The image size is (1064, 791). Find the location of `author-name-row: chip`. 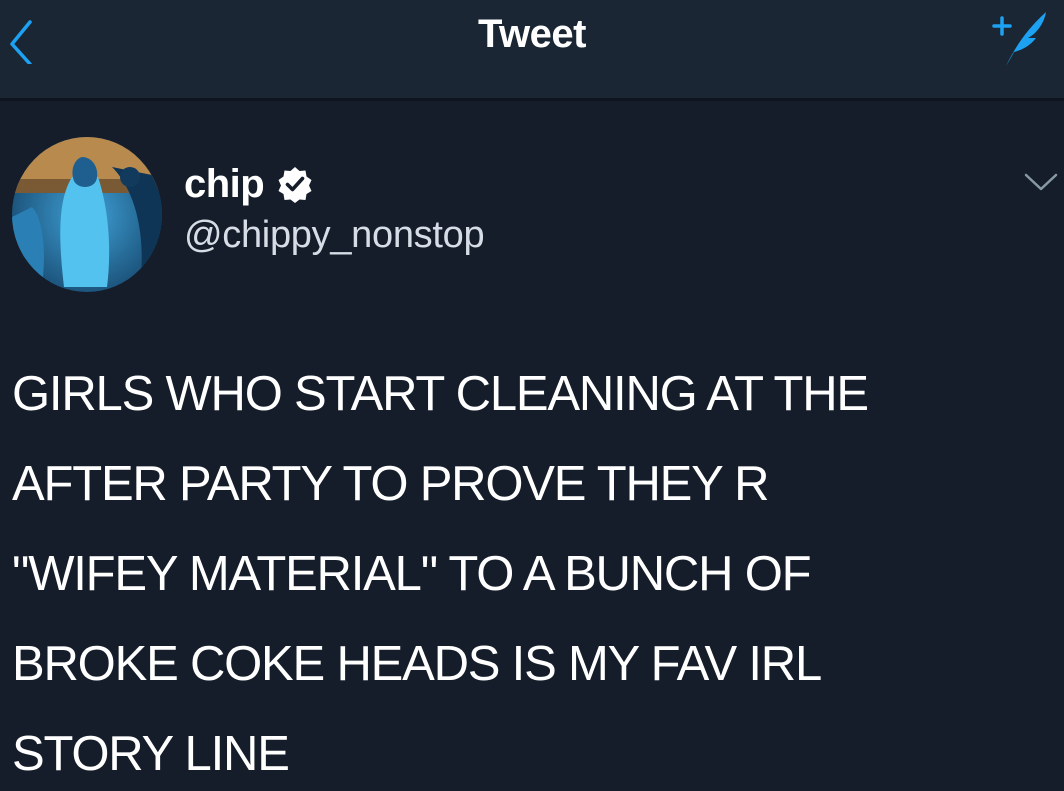

author-name-row: chip is located at coordinates (249, 184).